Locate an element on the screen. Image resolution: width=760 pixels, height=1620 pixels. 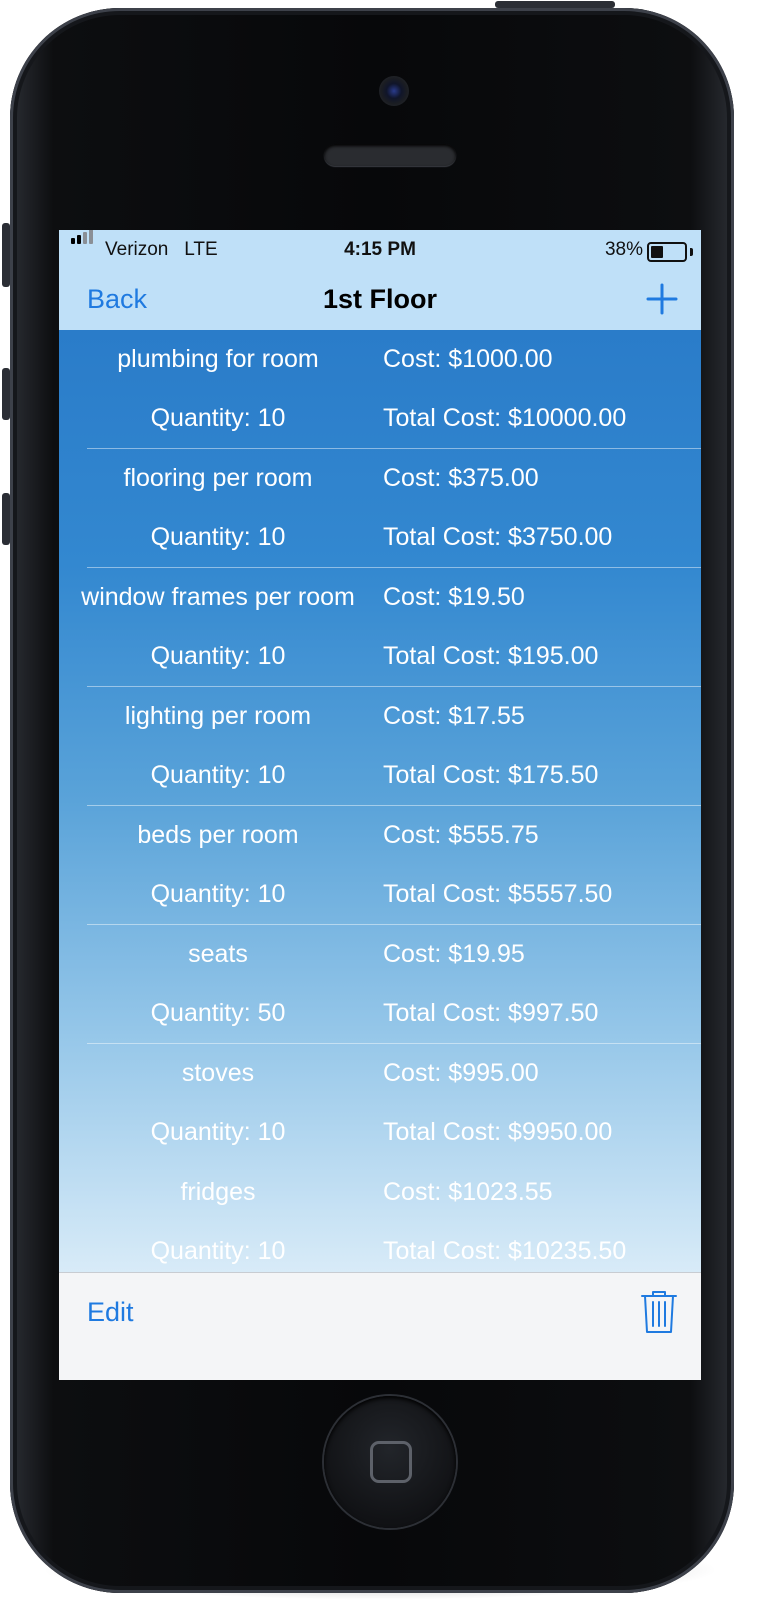
item-name: lighting per room is located at coordinates (218, 716).